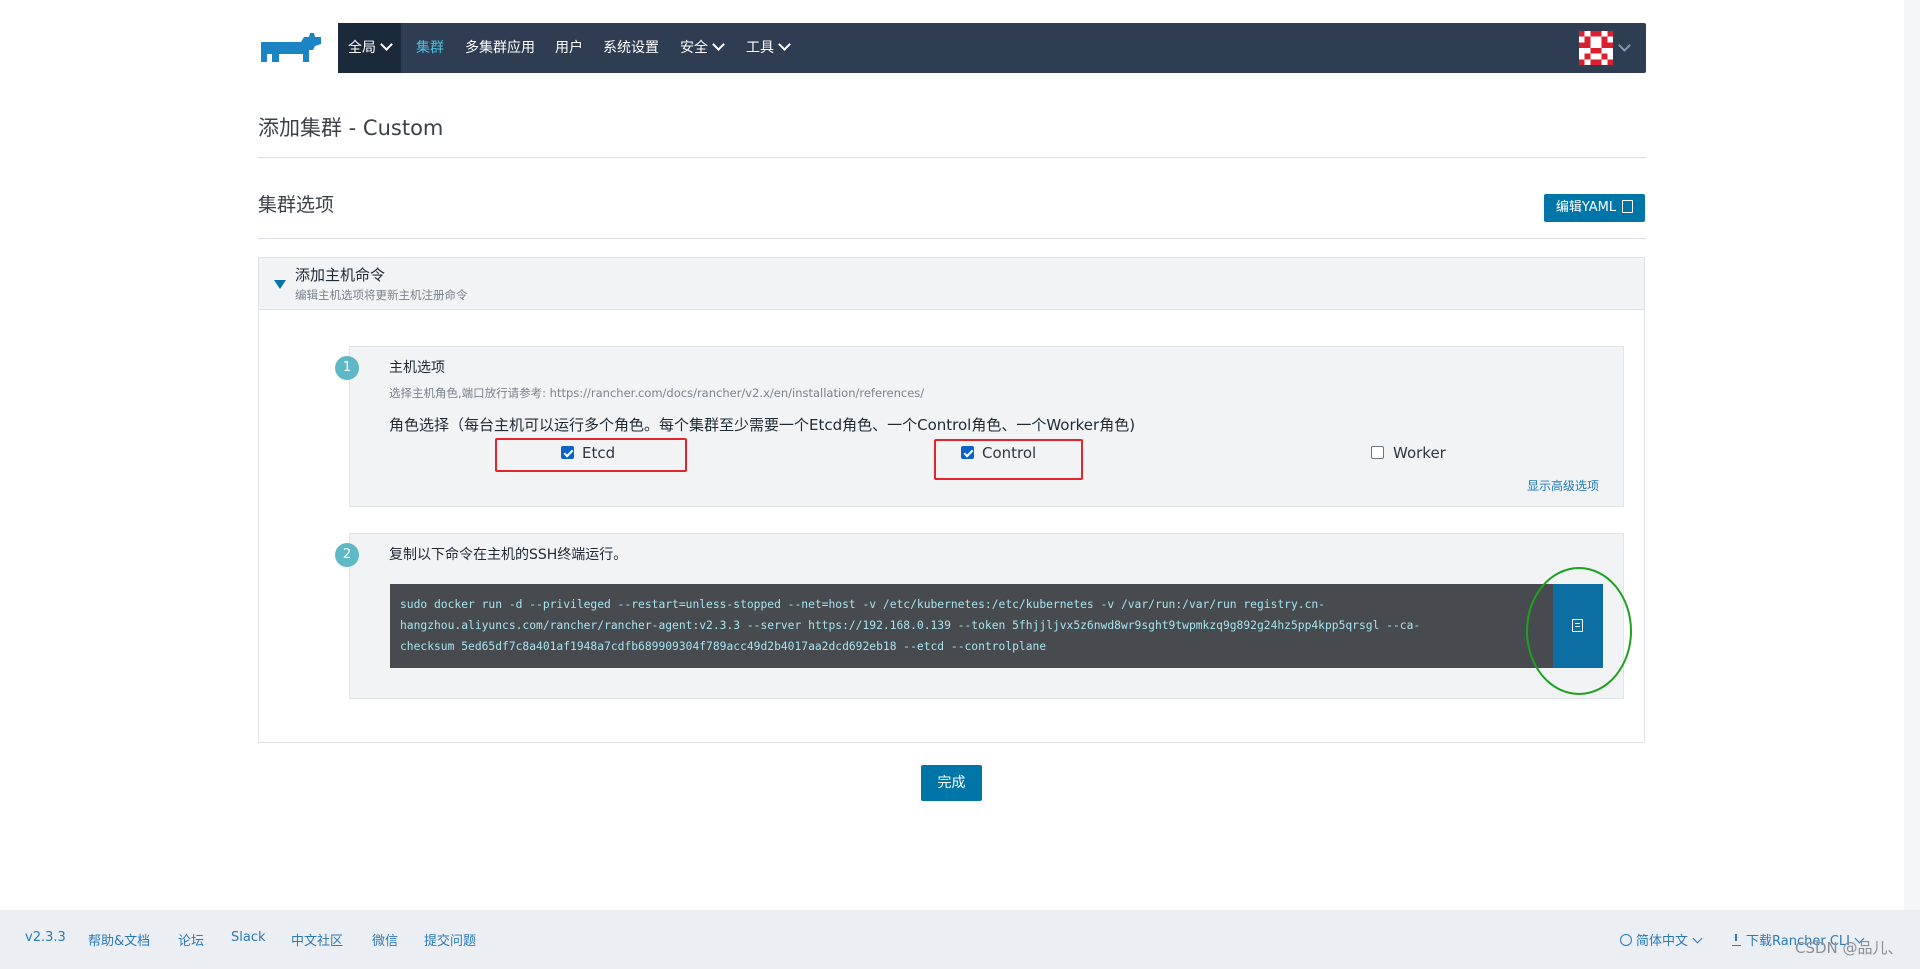 The height and width of the screenshot is (969, 1920). What do you see at coordinates (1586, 207) in the screenshot?
I see `edit-yaml-label: 编辑YAML` at bounding box center [1586, 207].